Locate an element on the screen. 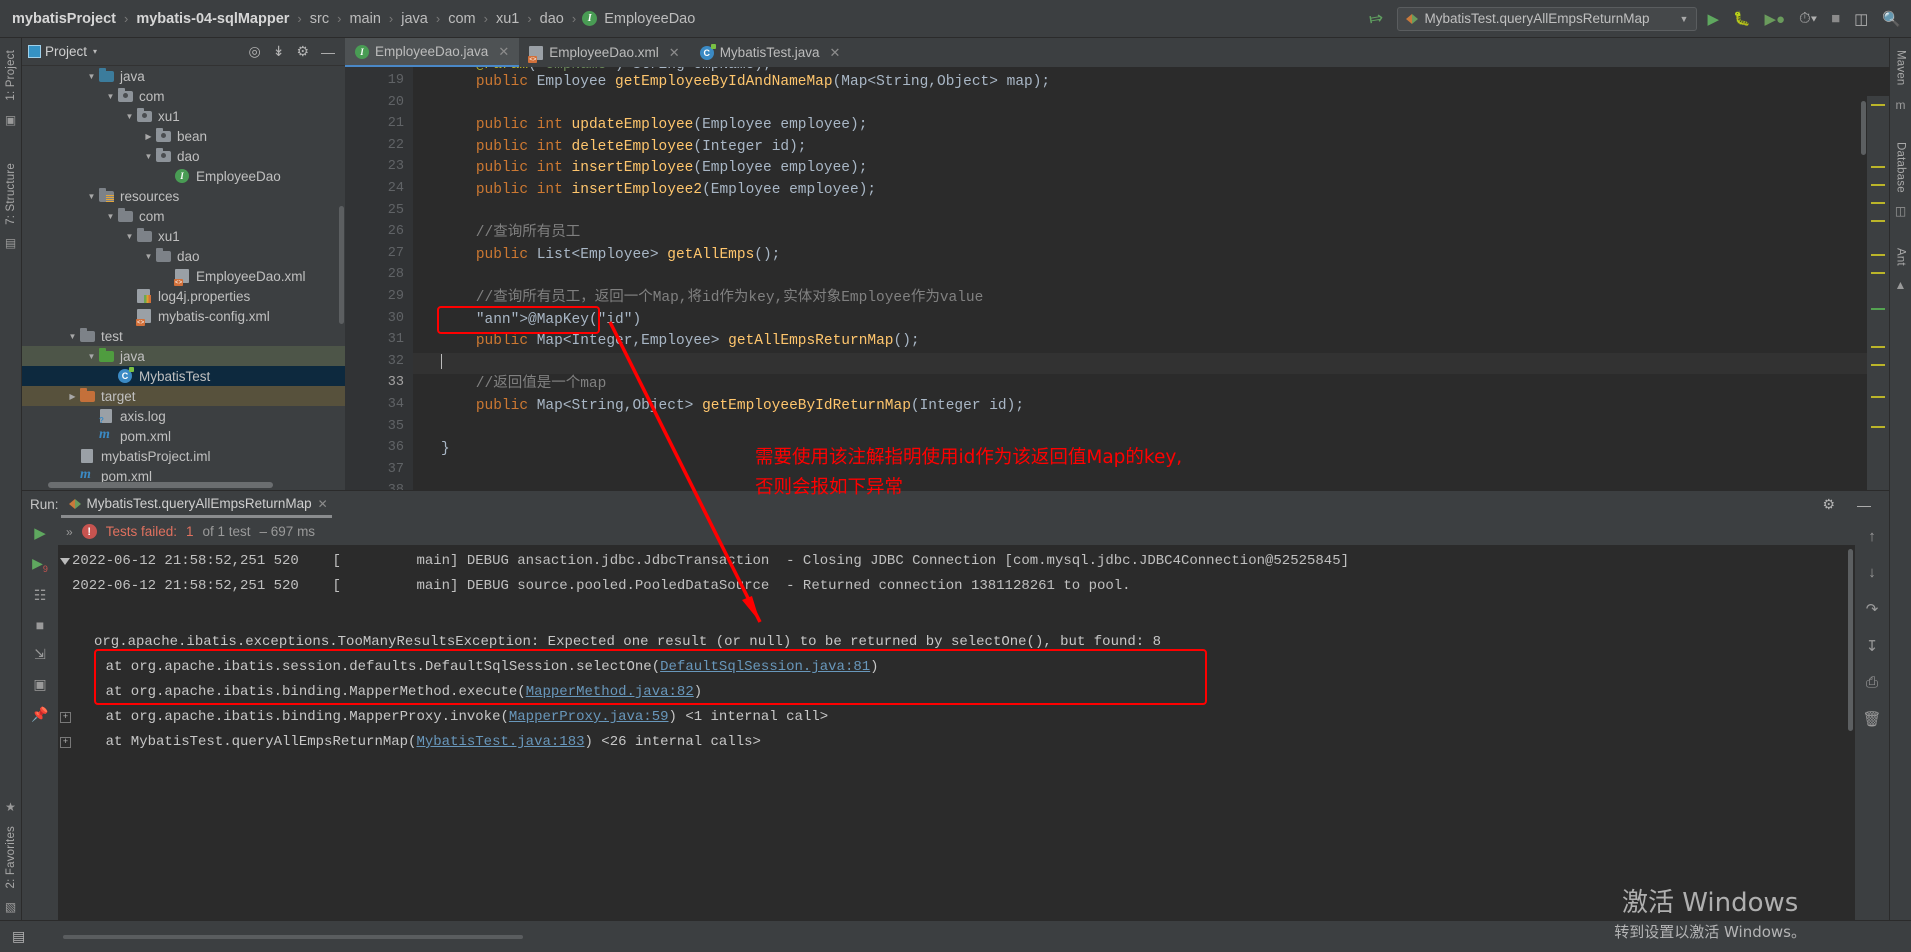 The width and height of the screenshot is (1911, 952). tree-item-mybatistest: C MybatisTest is located at coordinates (183, 376).